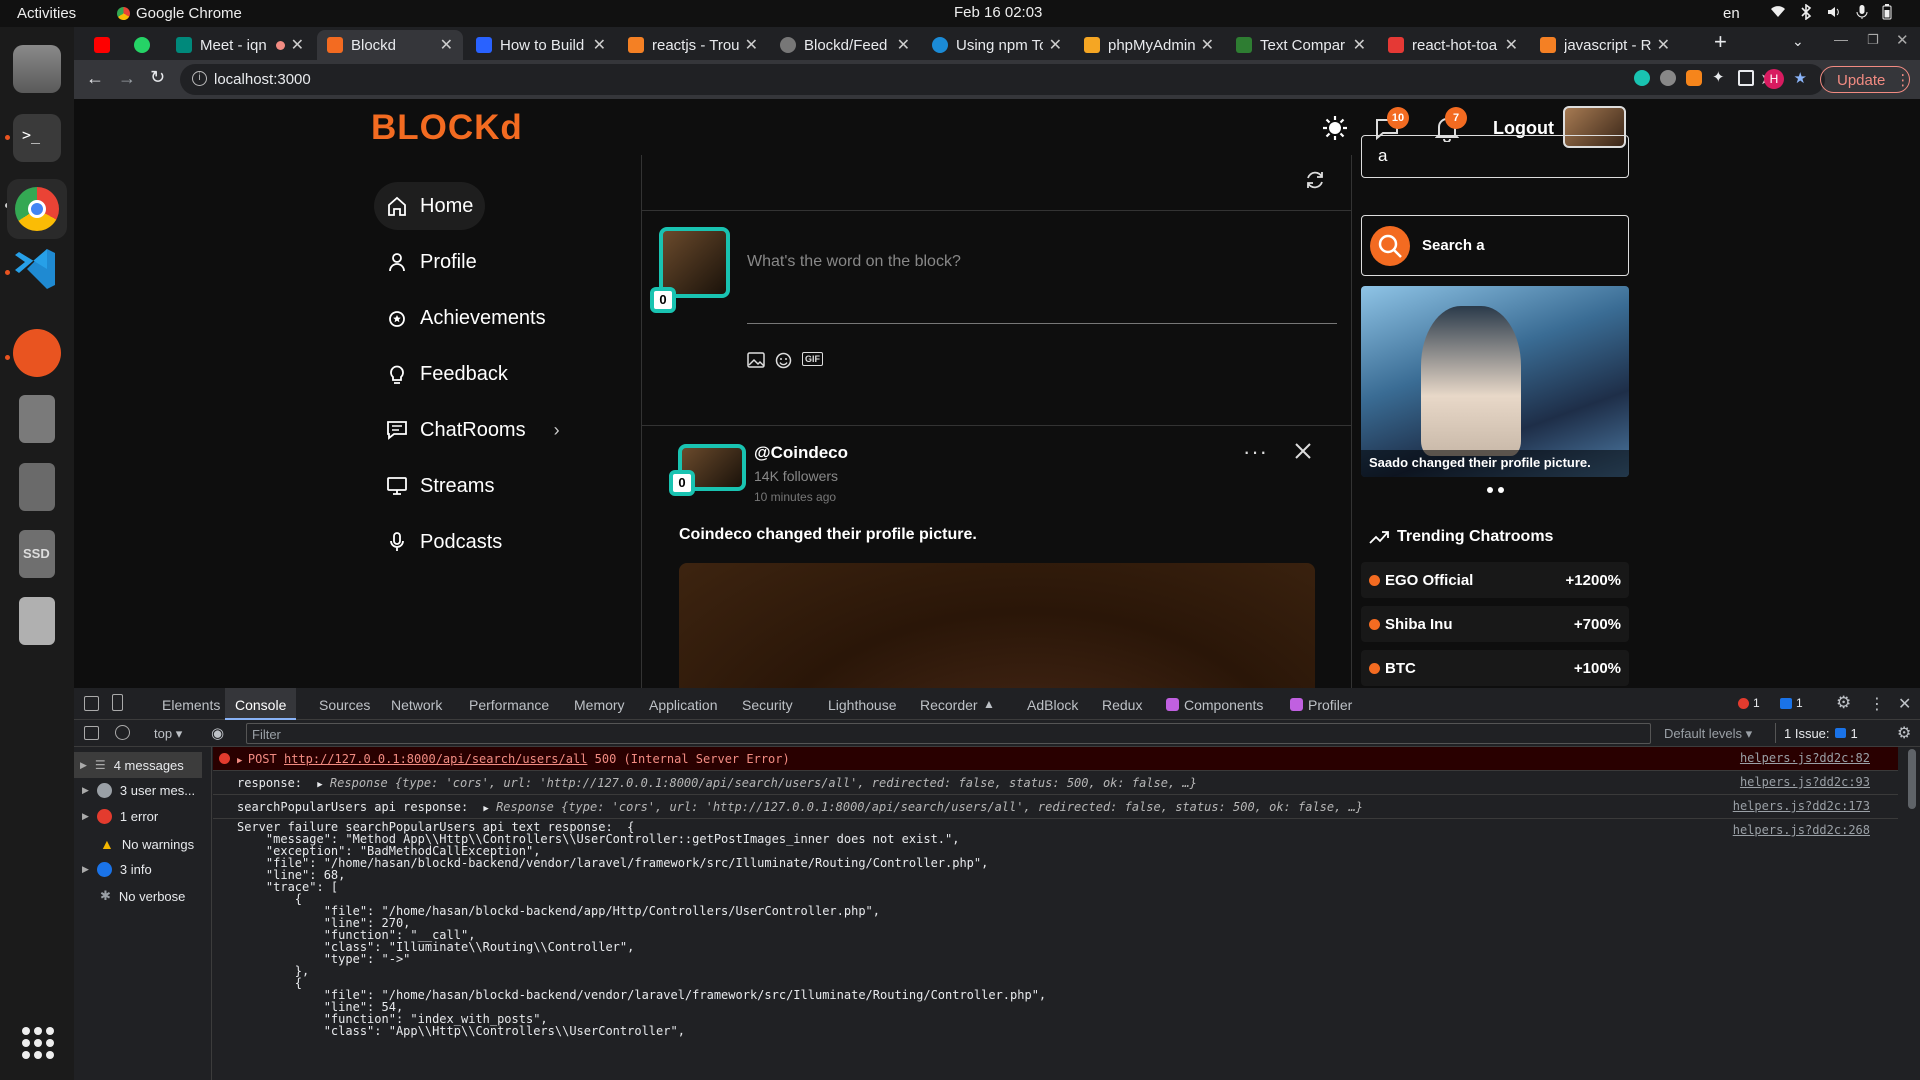 This screenshot has width=1920, height=1080. I want to click on ssd-icon: SSD, so click(37, 554).